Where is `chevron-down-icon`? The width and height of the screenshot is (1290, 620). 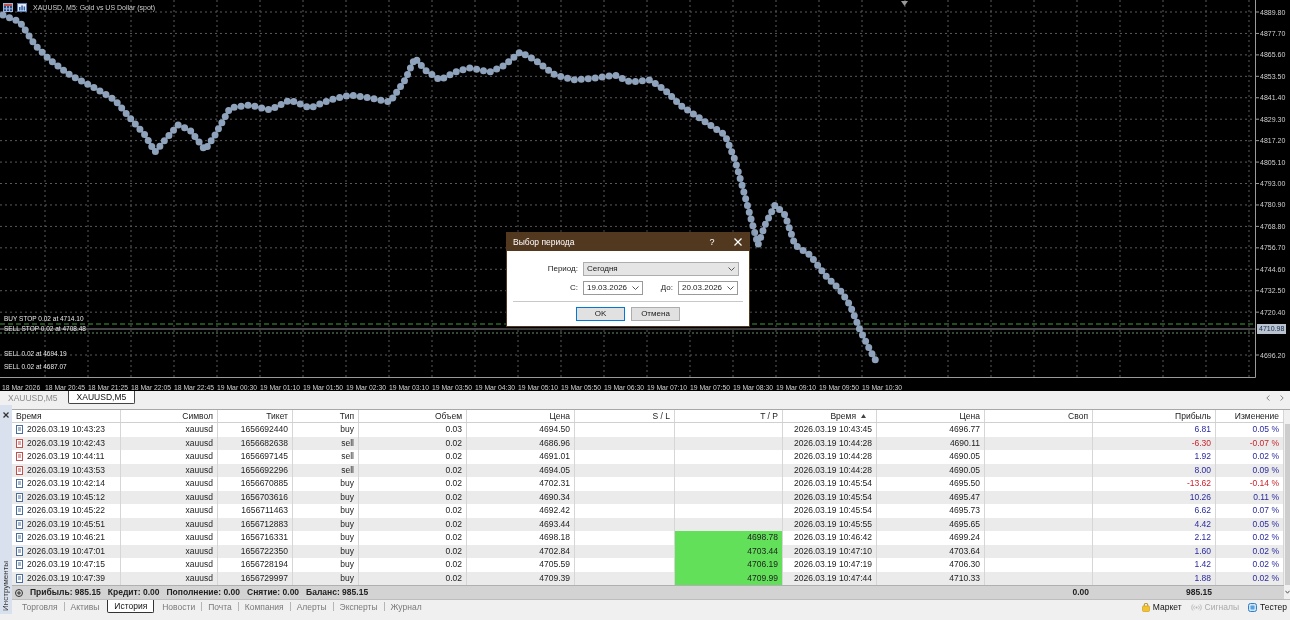 chevron-down-icon is located at coordinates (1287, 592).